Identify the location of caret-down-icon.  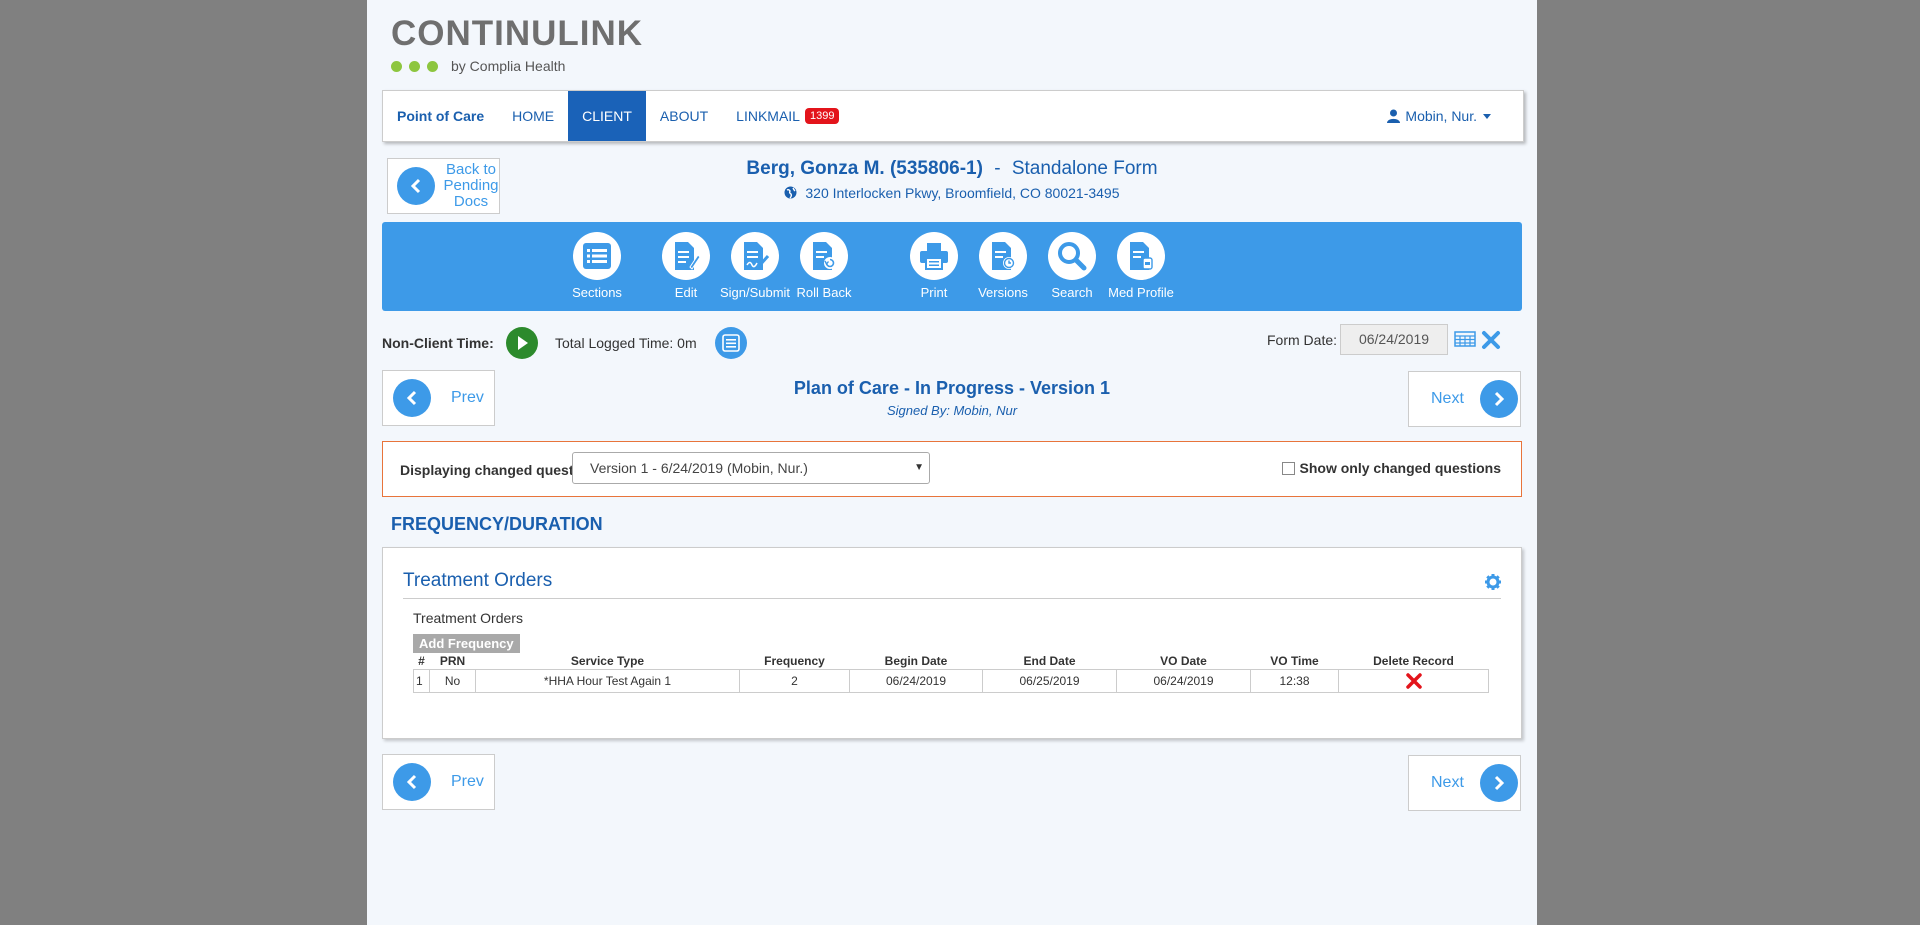
(1487, 116).